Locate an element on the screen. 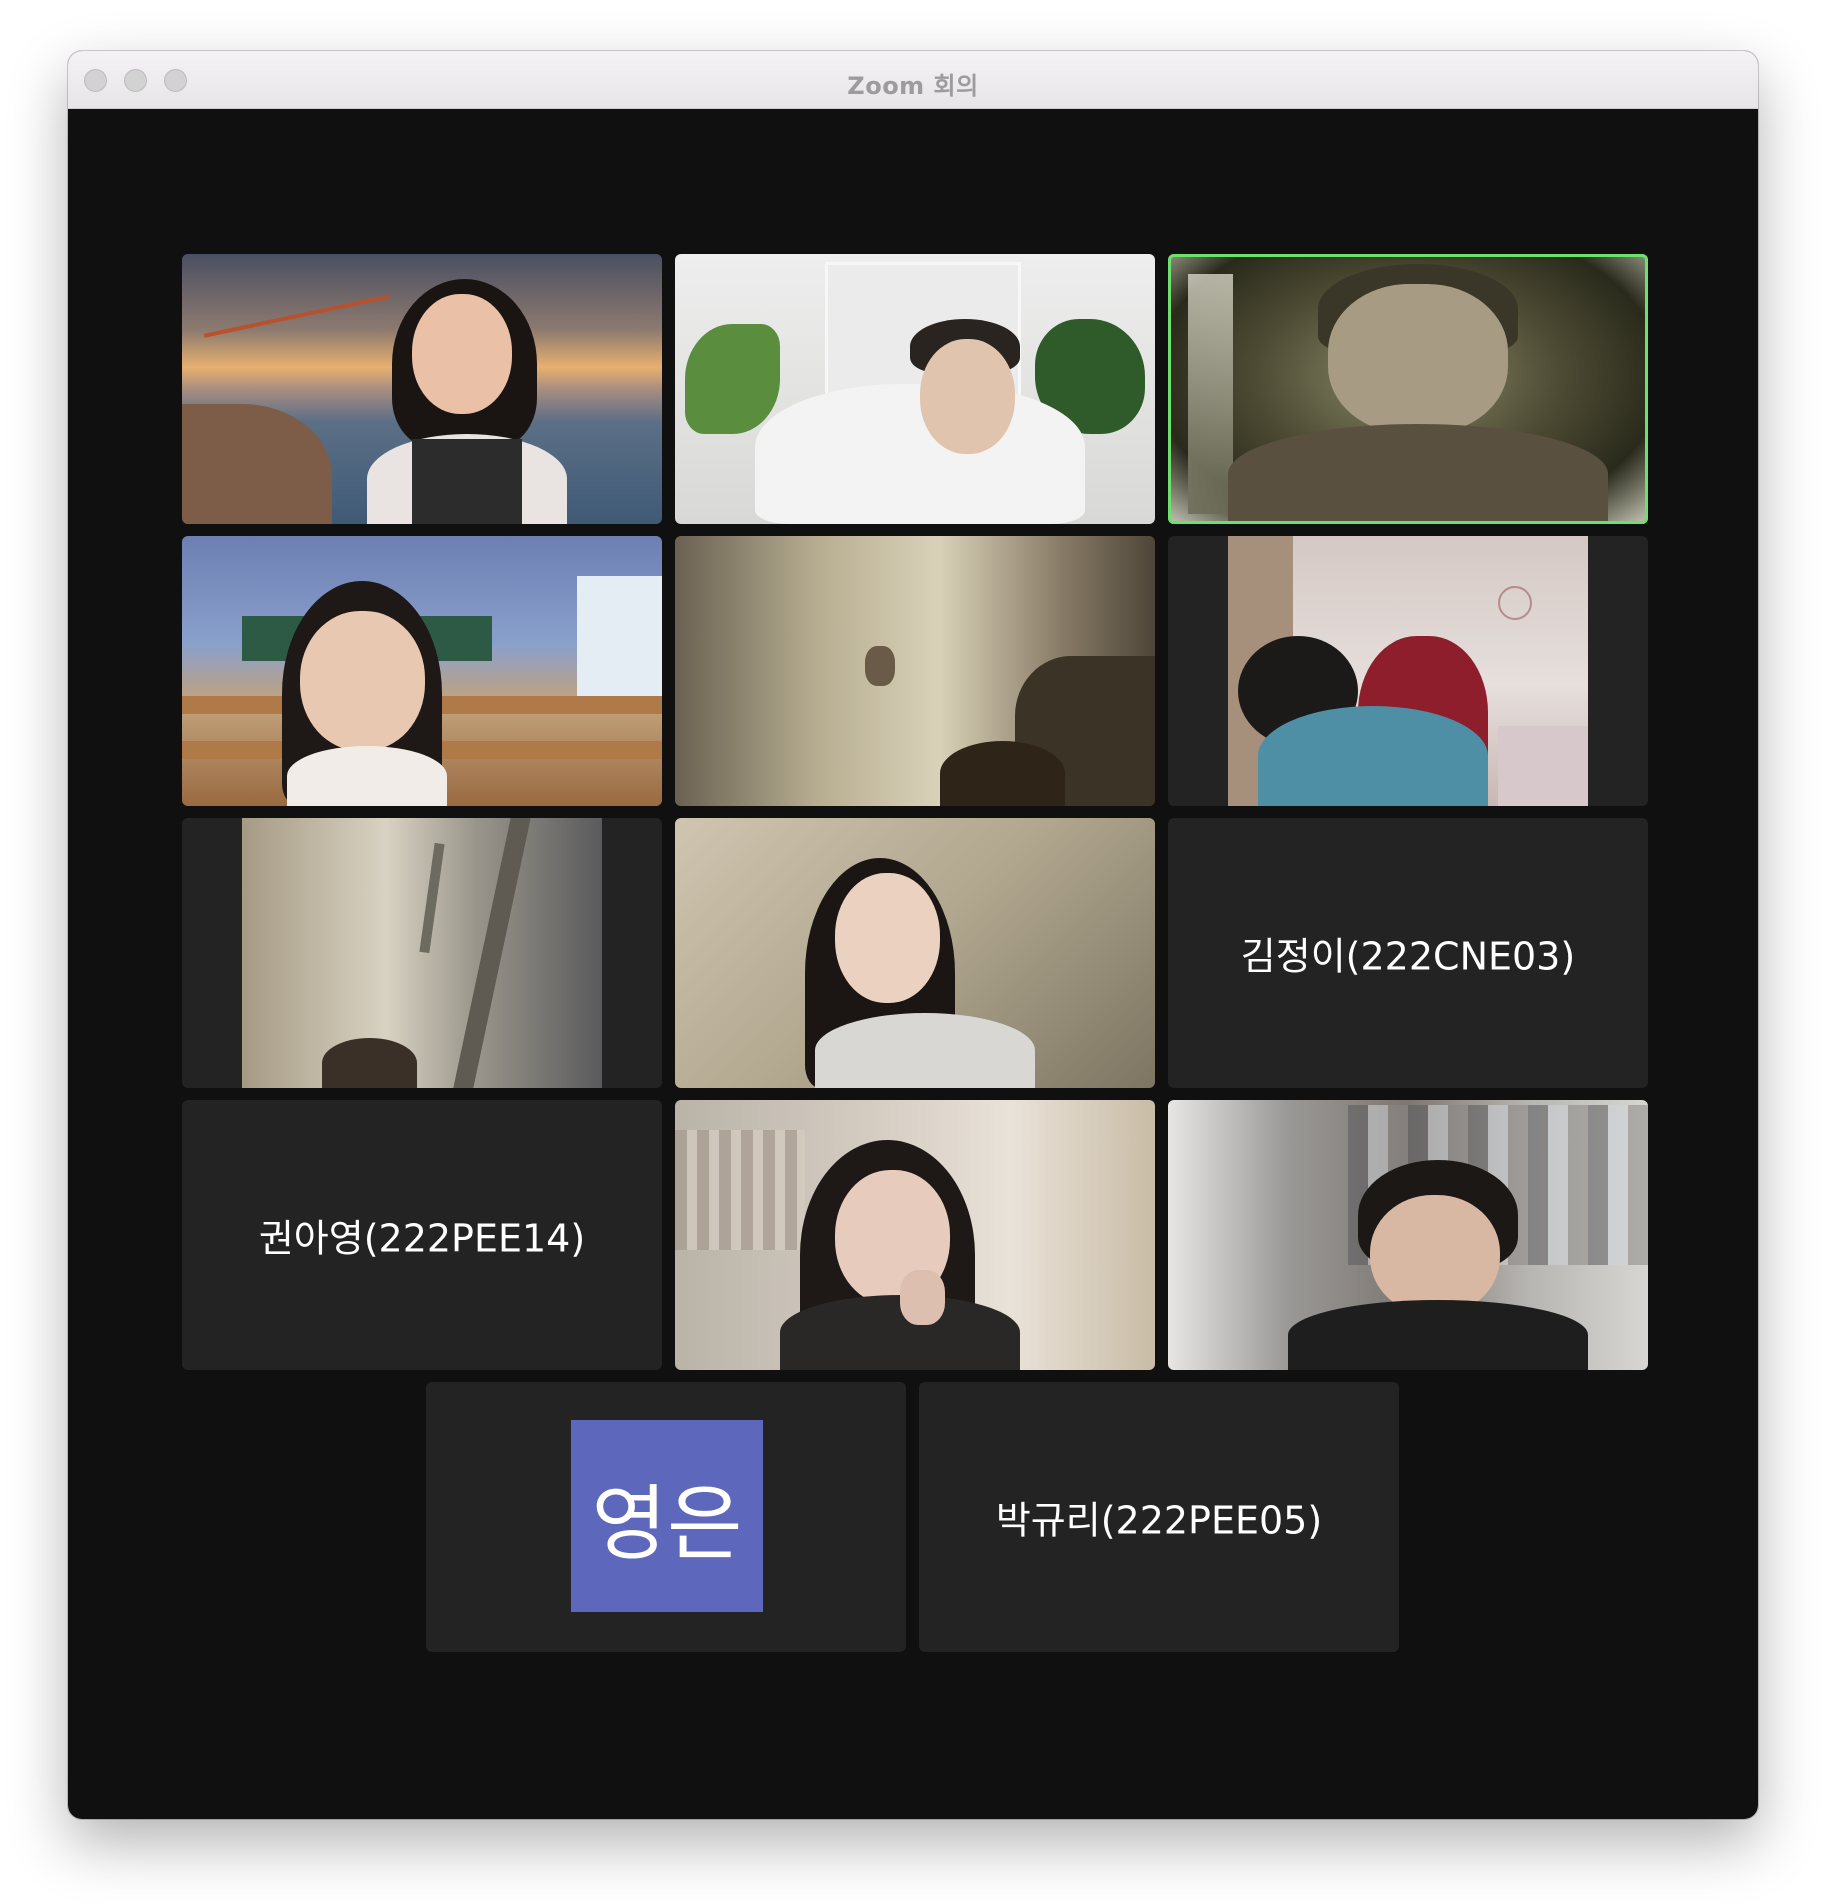 This screenshot has width=1826, height=1904. participant-tile-10: 권아영(222PEE14) is located at coordinates (422, 1235).